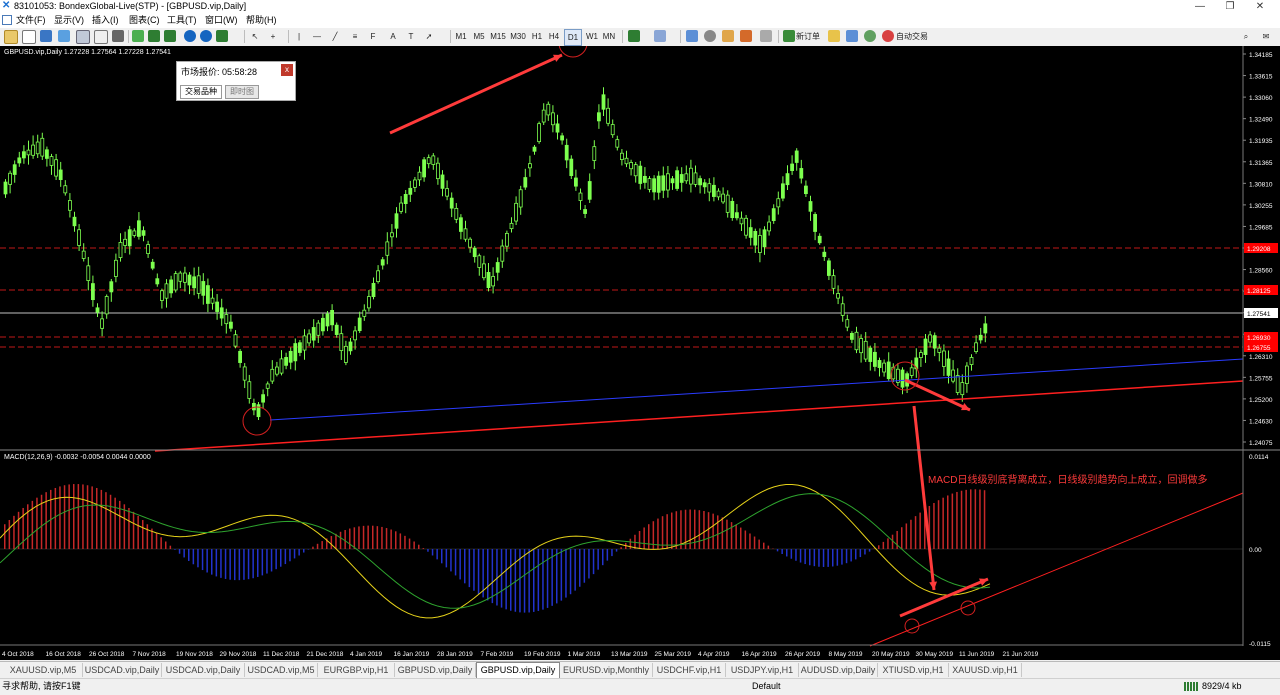  I want to click on menu-view: 显示(V), so click(69, 20).